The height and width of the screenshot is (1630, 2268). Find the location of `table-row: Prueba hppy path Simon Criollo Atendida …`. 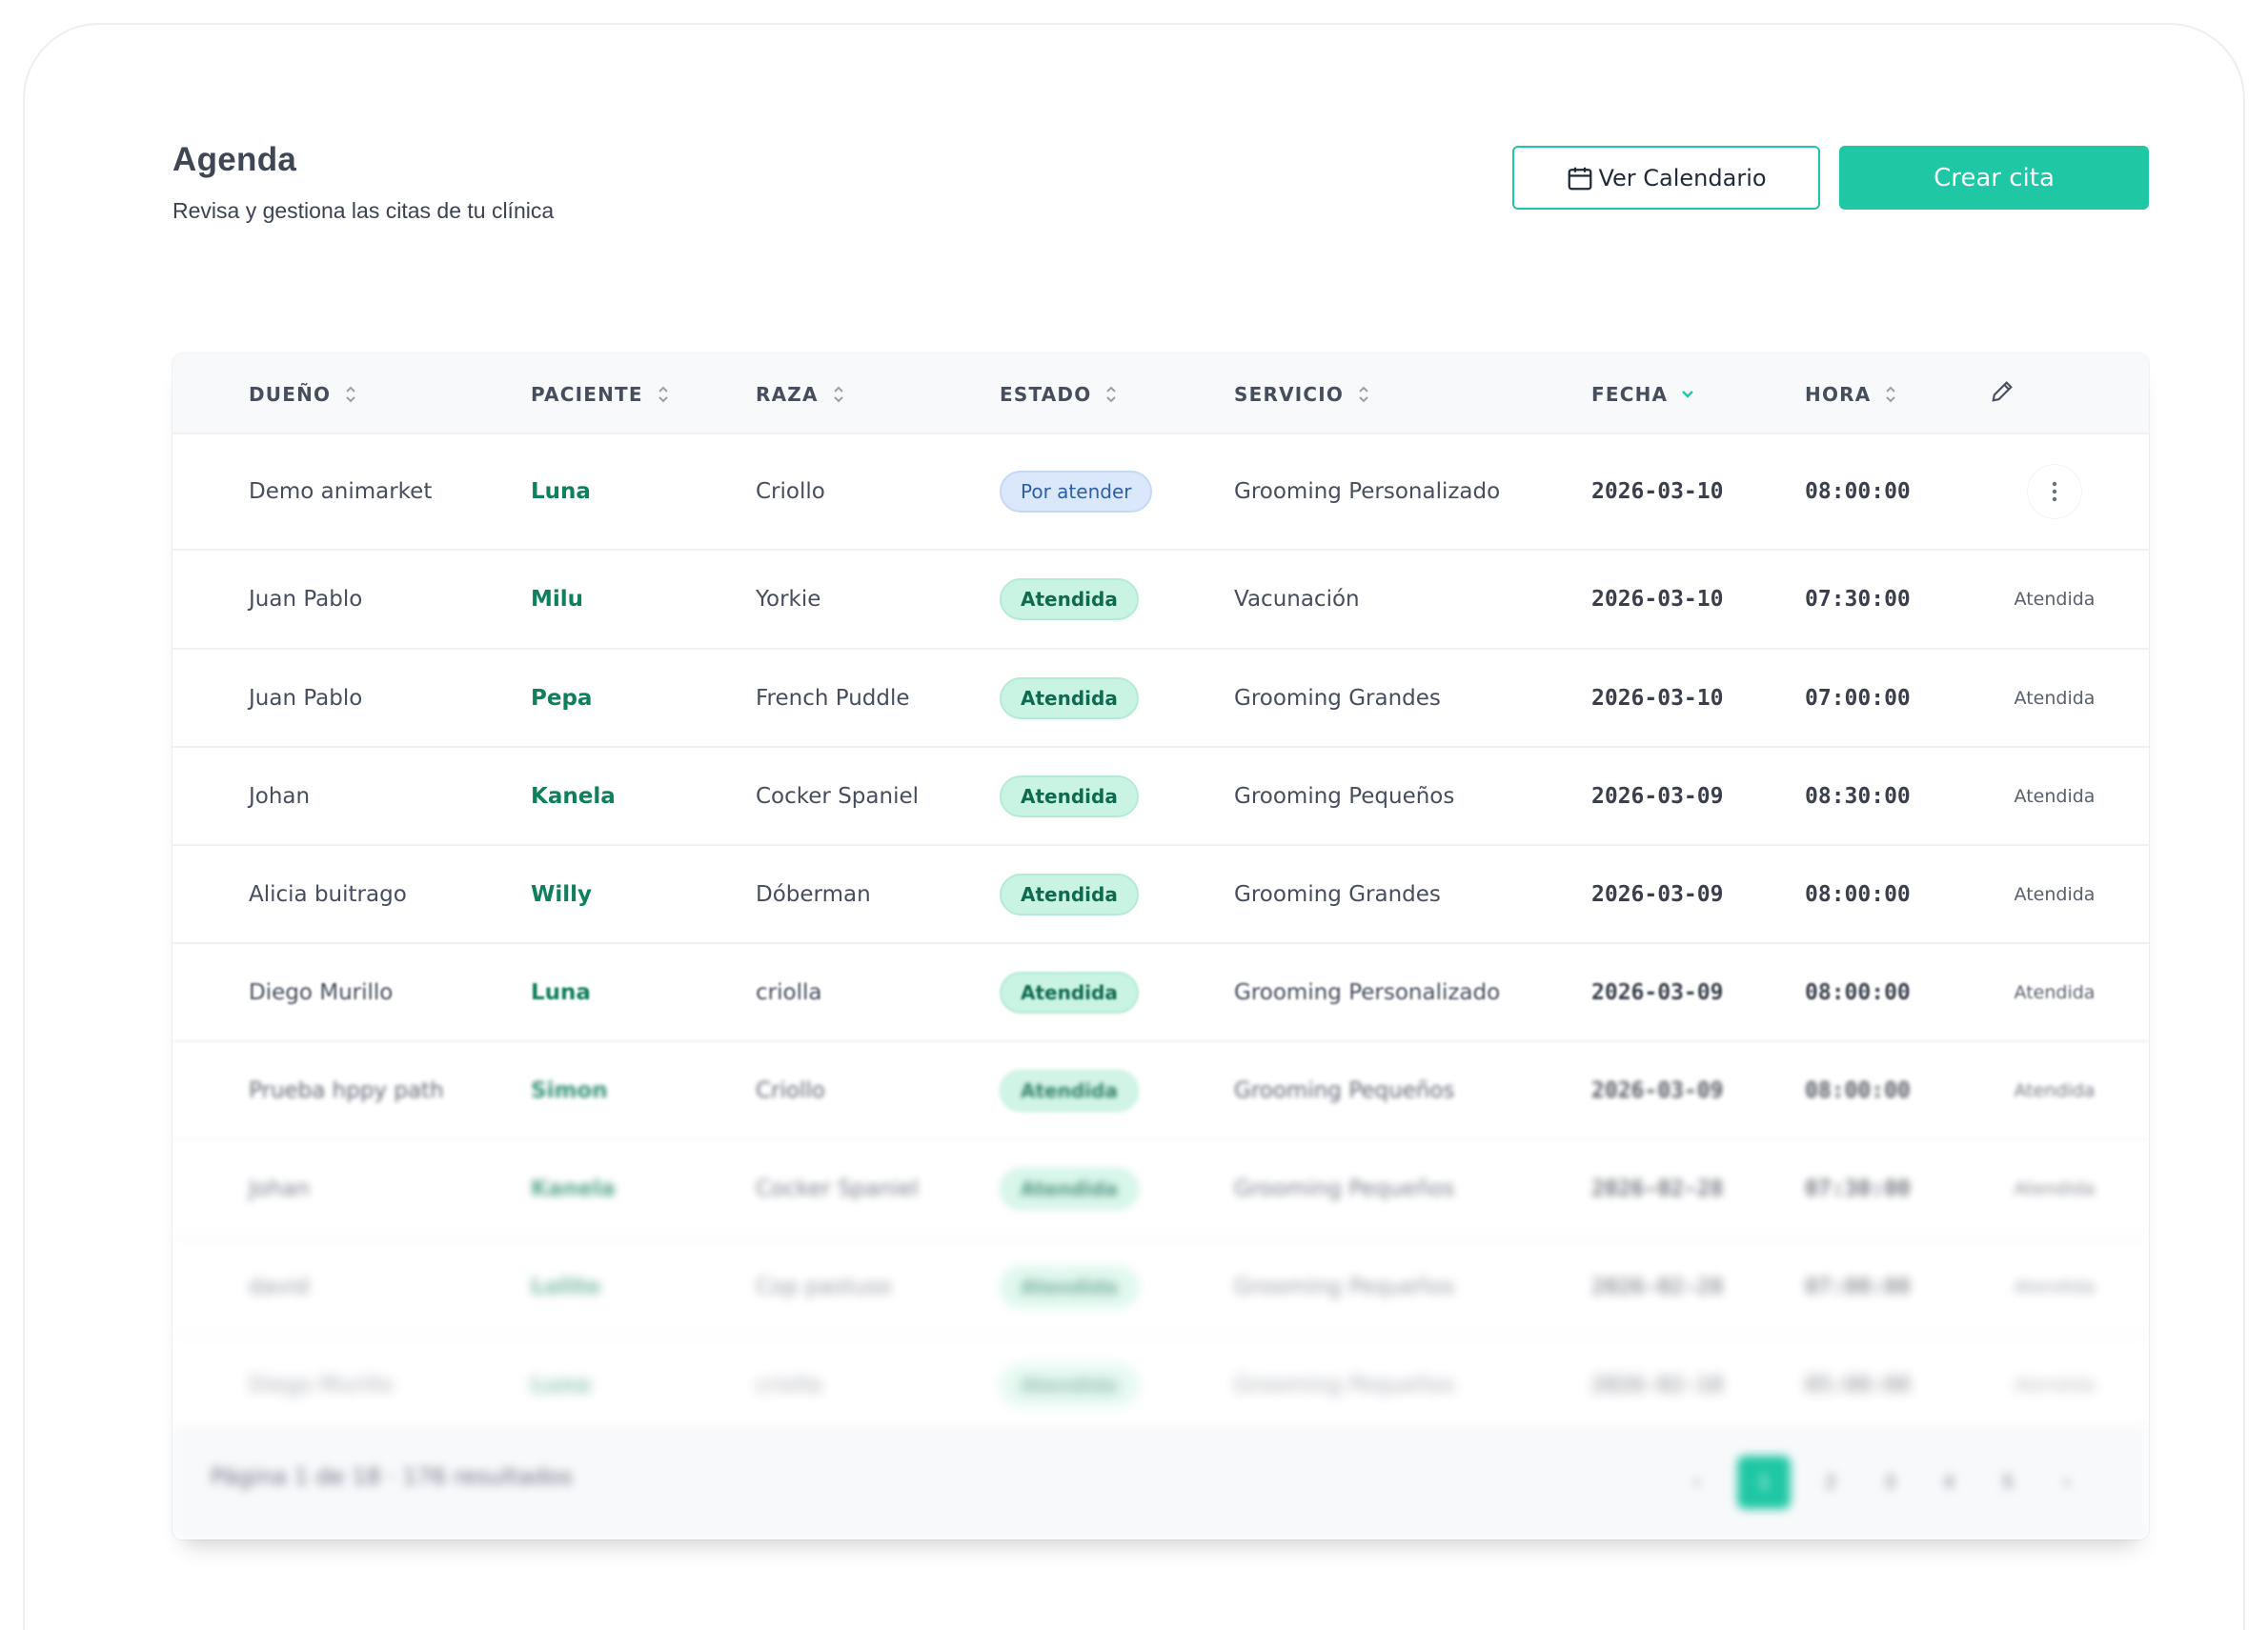

table-row: Prueba hppy path Simon Criollo Atendida … is located at coordinates (1160, 1091).